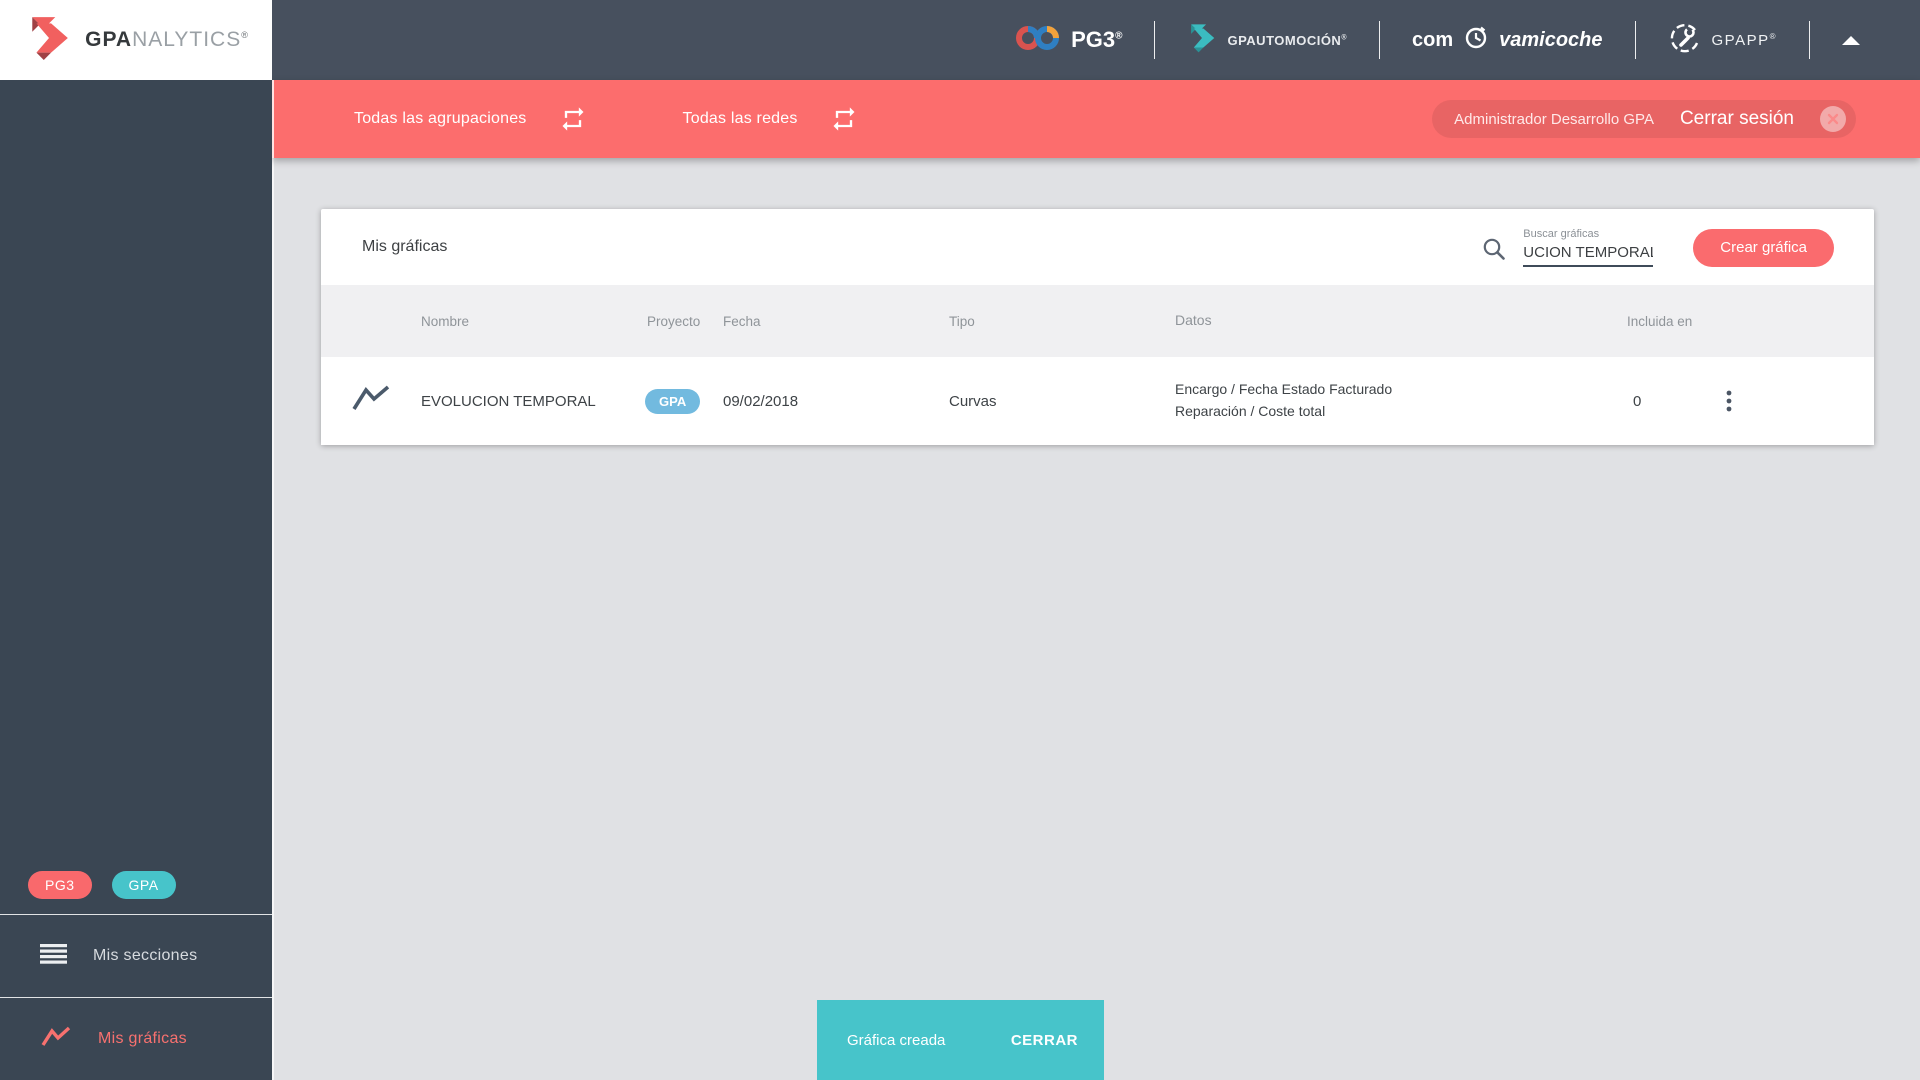 The height and width of the screenshot is (1080, 1920). I want to click on logout-close-icon, so click(1833, 119).